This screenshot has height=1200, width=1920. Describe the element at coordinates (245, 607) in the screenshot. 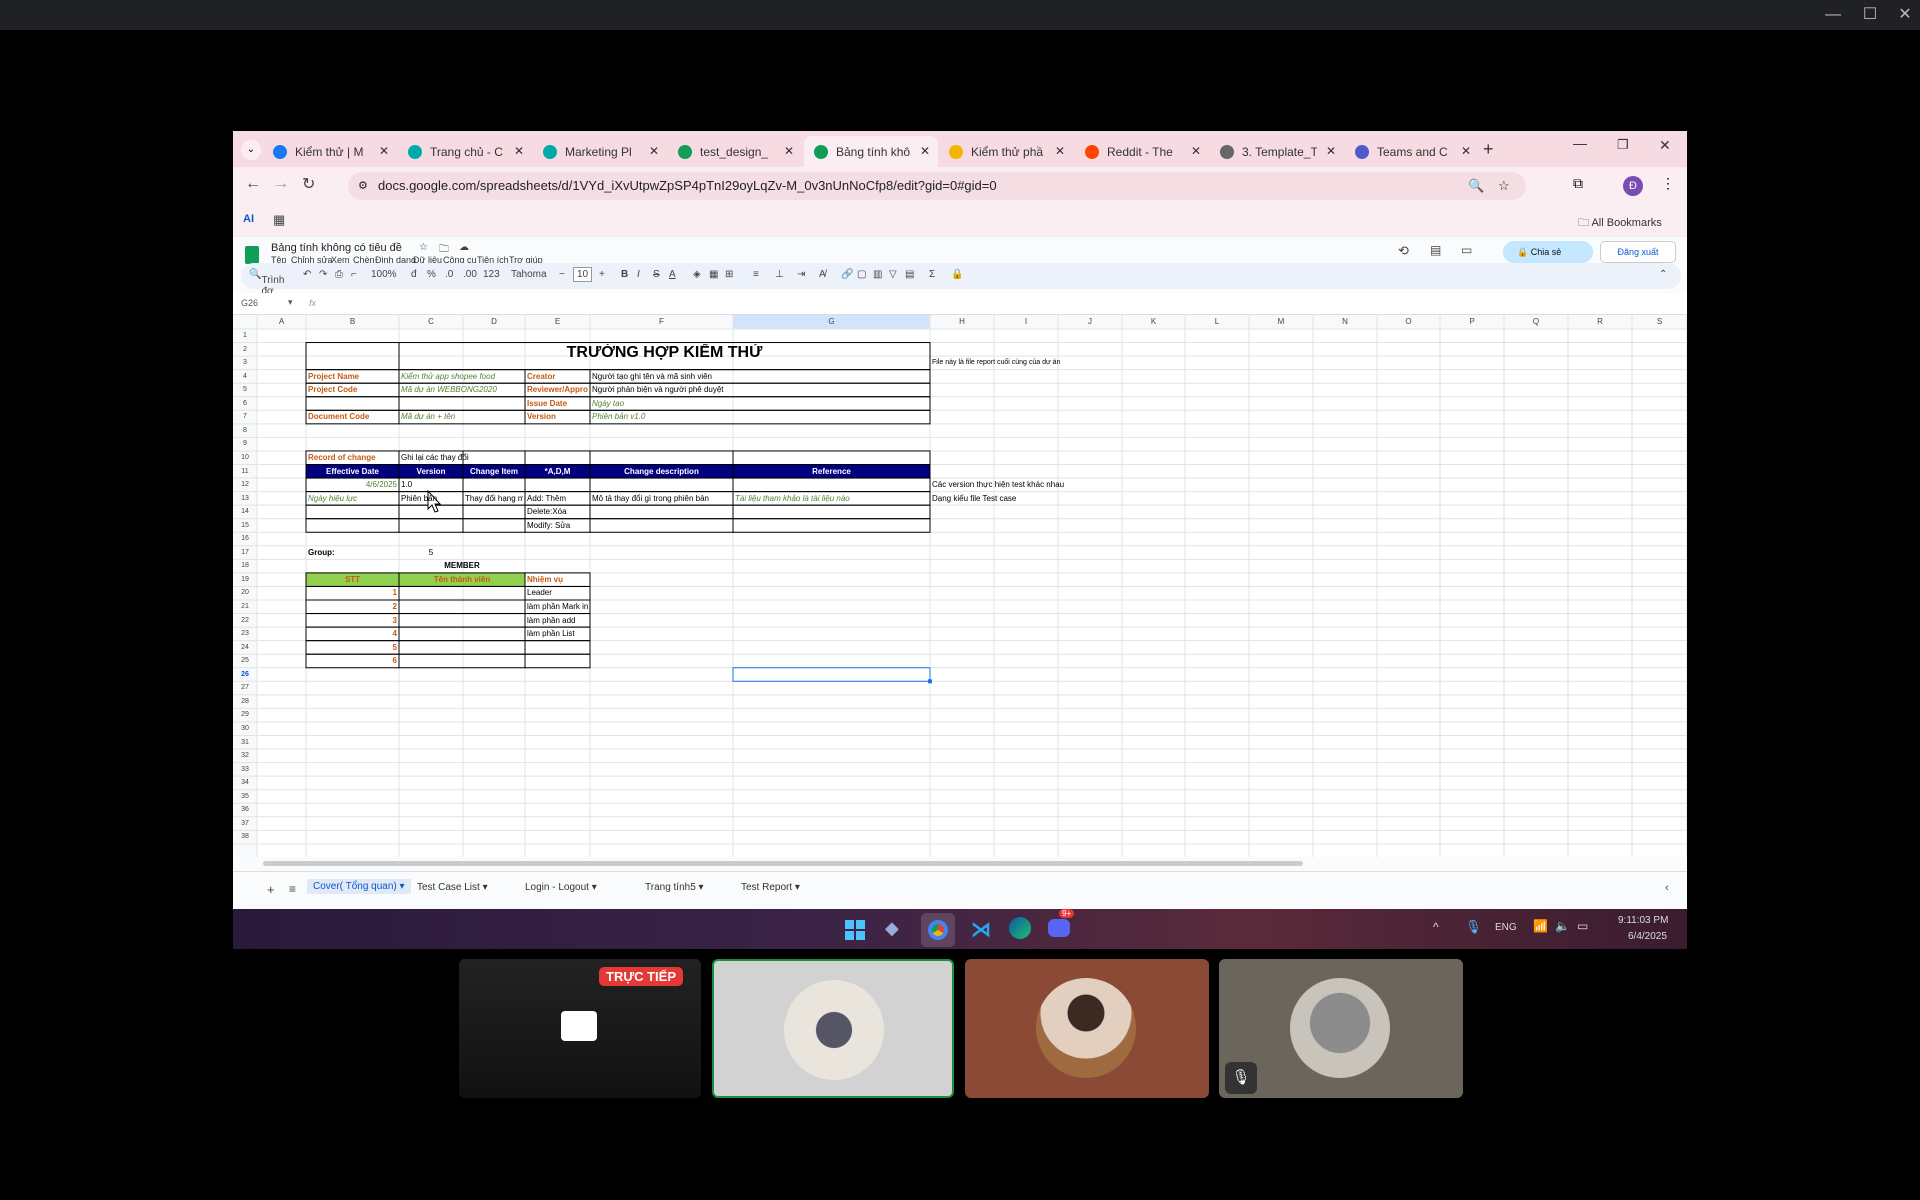

I see `row-header: 21` at that location.